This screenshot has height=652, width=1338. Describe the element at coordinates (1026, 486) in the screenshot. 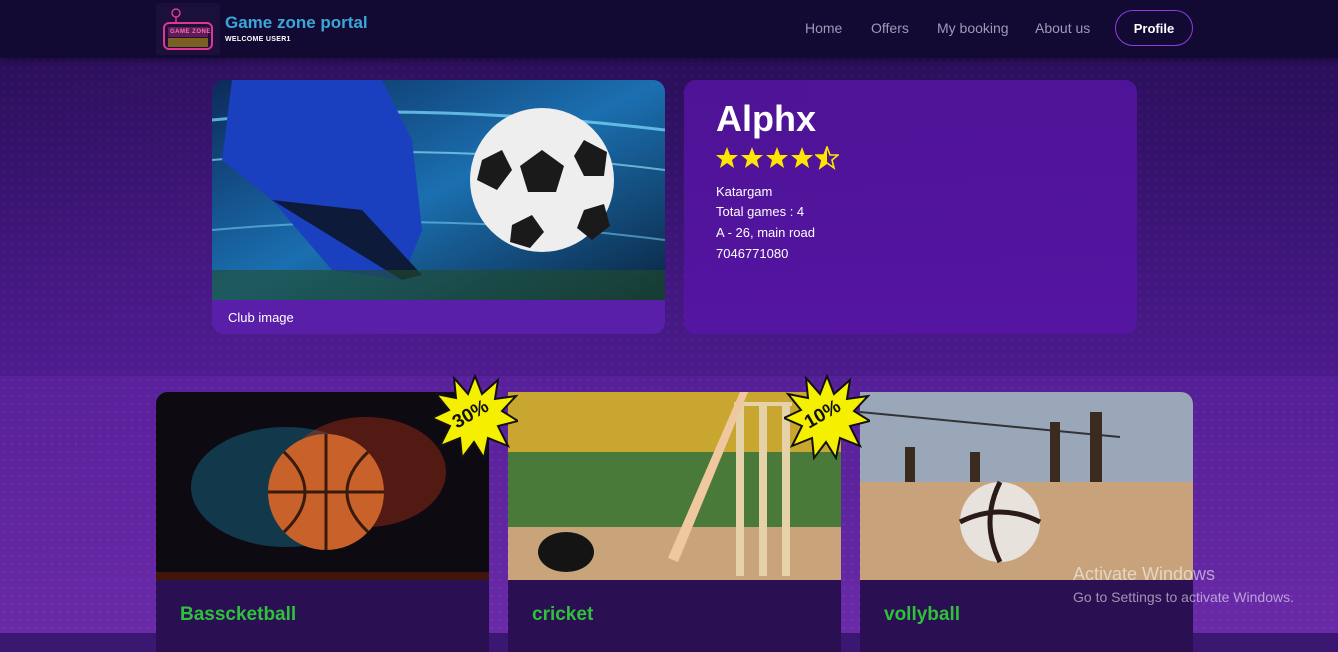

I see `volleyball-image` at that location.